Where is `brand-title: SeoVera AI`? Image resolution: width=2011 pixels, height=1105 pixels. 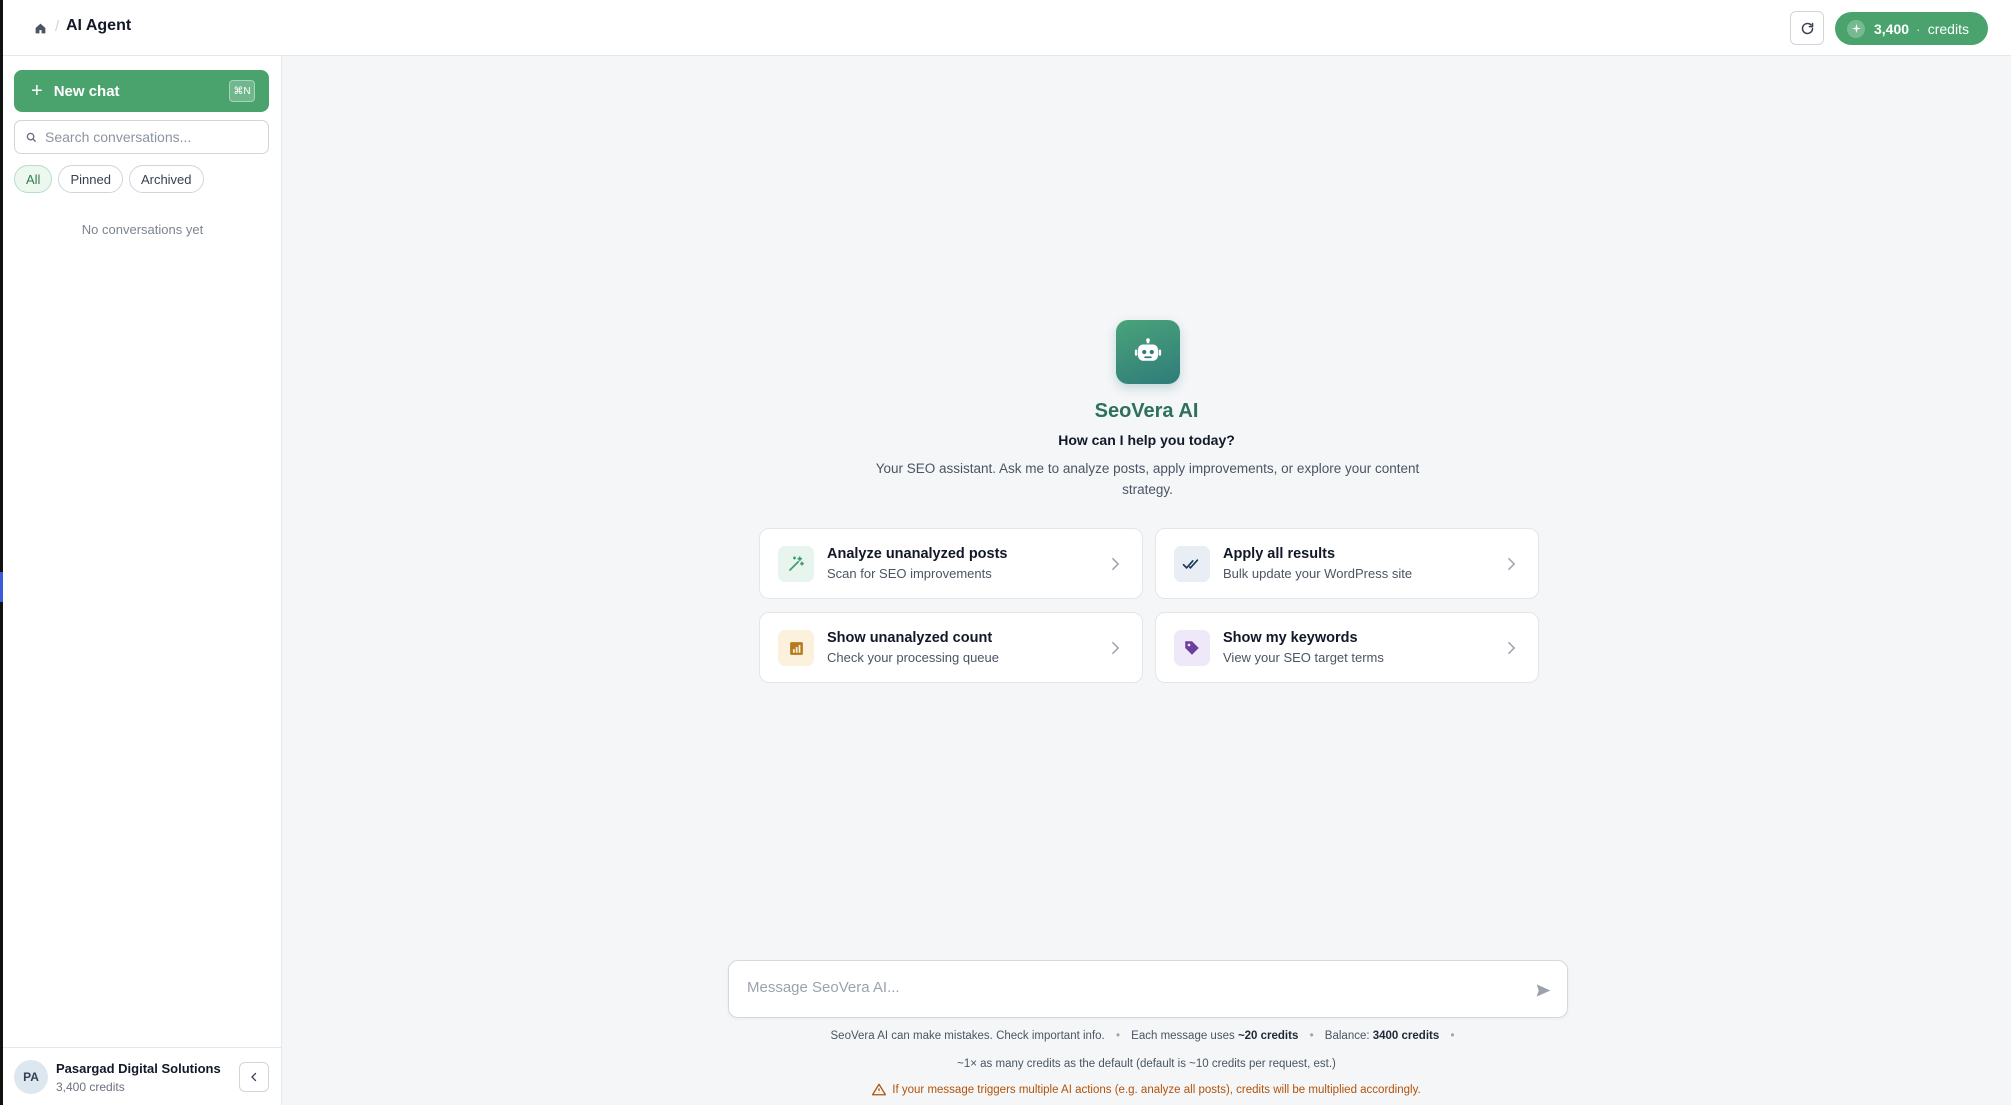 brand-title: SeoVera AI is located at coordinates (1146, 411).